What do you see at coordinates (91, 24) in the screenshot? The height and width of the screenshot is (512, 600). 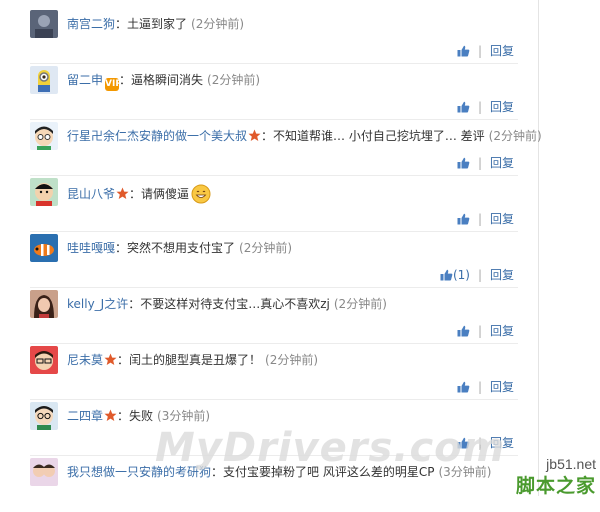 I see `comment-username: 南宫二狗` at bounding box center [91, 24].